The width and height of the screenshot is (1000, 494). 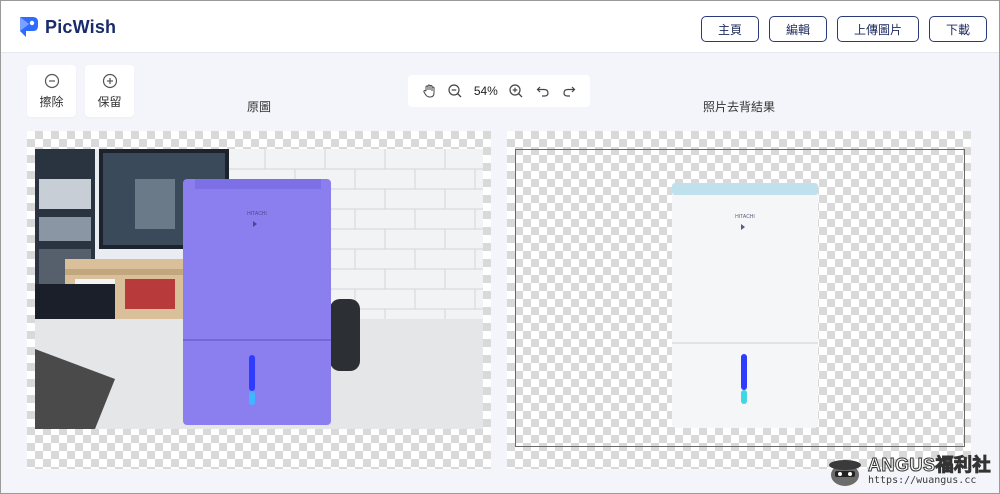 What do you see at coordinates (259, 107) in the screenshot?
I see `original-caption: 原圖` at bounding box center [259, 107].